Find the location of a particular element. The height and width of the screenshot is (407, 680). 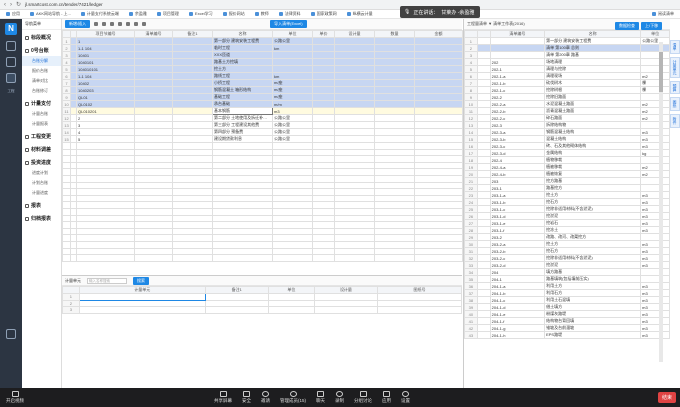

bill-row: 41 204-1-f 结构物台背回填 m3 is located at coordinates (567, 321).